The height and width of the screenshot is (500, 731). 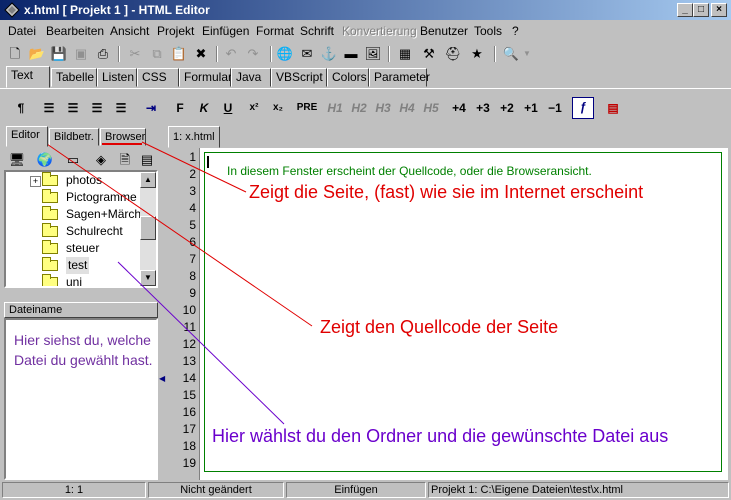 What do you see at coordinates (117, 77) in the screenshot?
I see `tab-listen: Listen` at bounding box center [117, 77].